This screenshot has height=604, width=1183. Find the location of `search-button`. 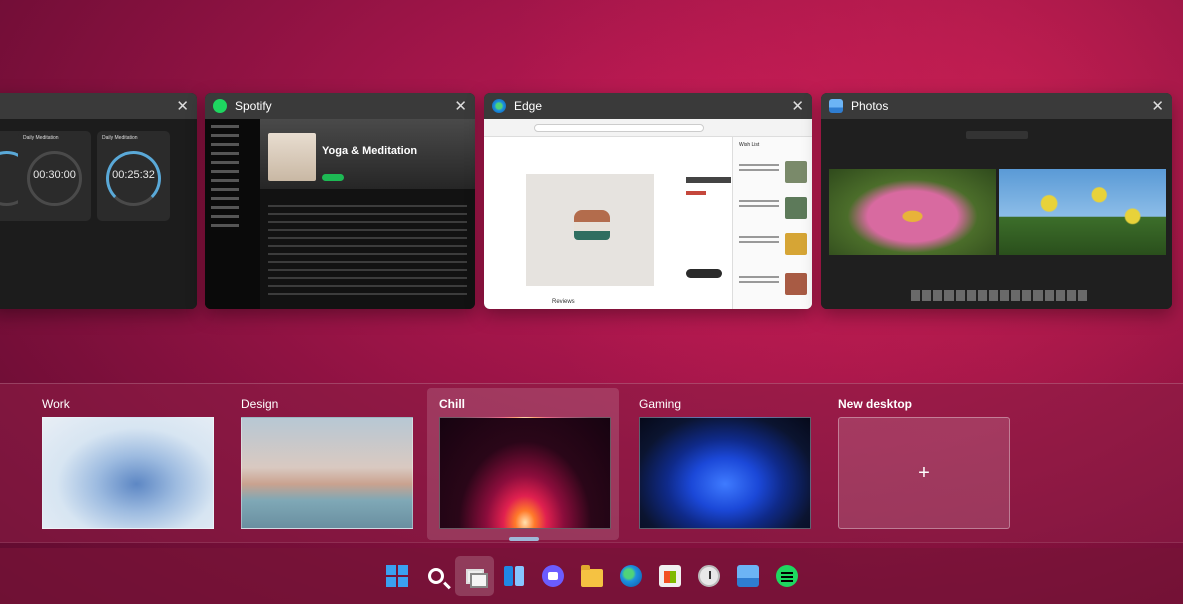

search-button is located at coordinates (435, 576).